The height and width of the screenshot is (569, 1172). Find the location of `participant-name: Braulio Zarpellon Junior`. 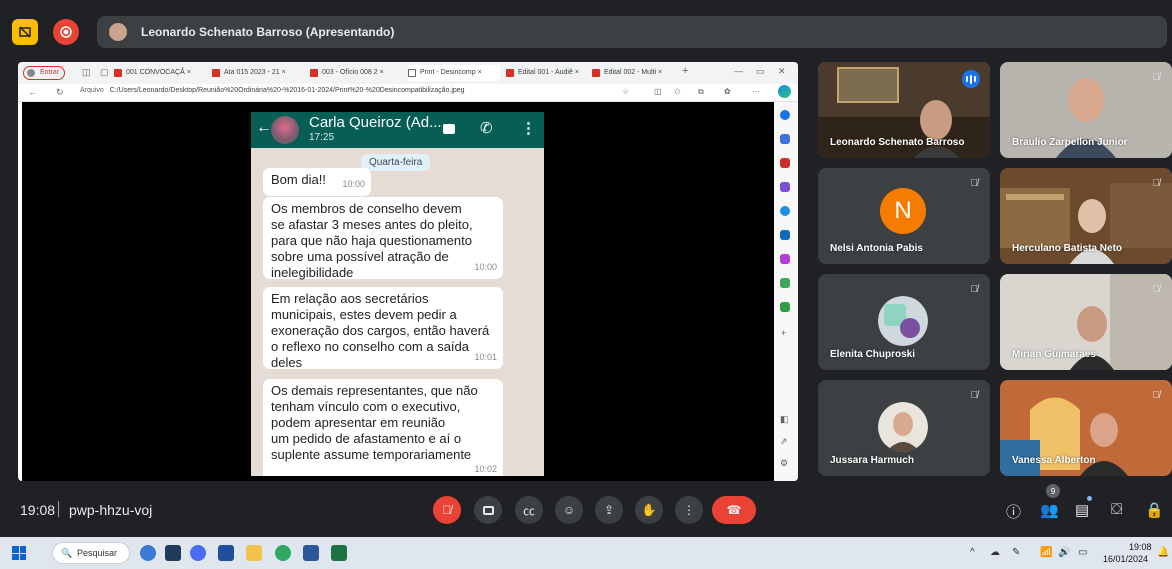

participant-name: Braulio Zarpellon Junior is located at coordinates (1070, 142).